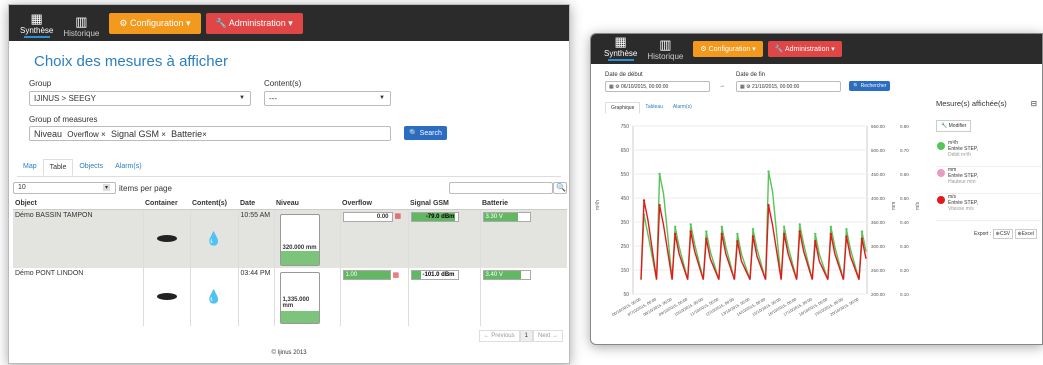 The width and height of the screenshot is (1043, 365). What do you see at coordinates (374, 204) in the screenshot?
I see `col-overflow: Overflow` at bounding box center [374, 204].